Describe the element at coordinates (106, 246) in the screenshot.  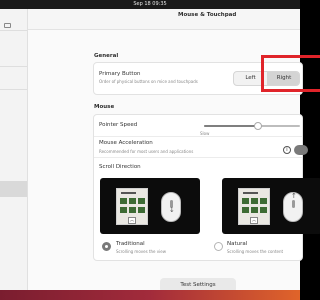
I see `traditional-radio` at that location.